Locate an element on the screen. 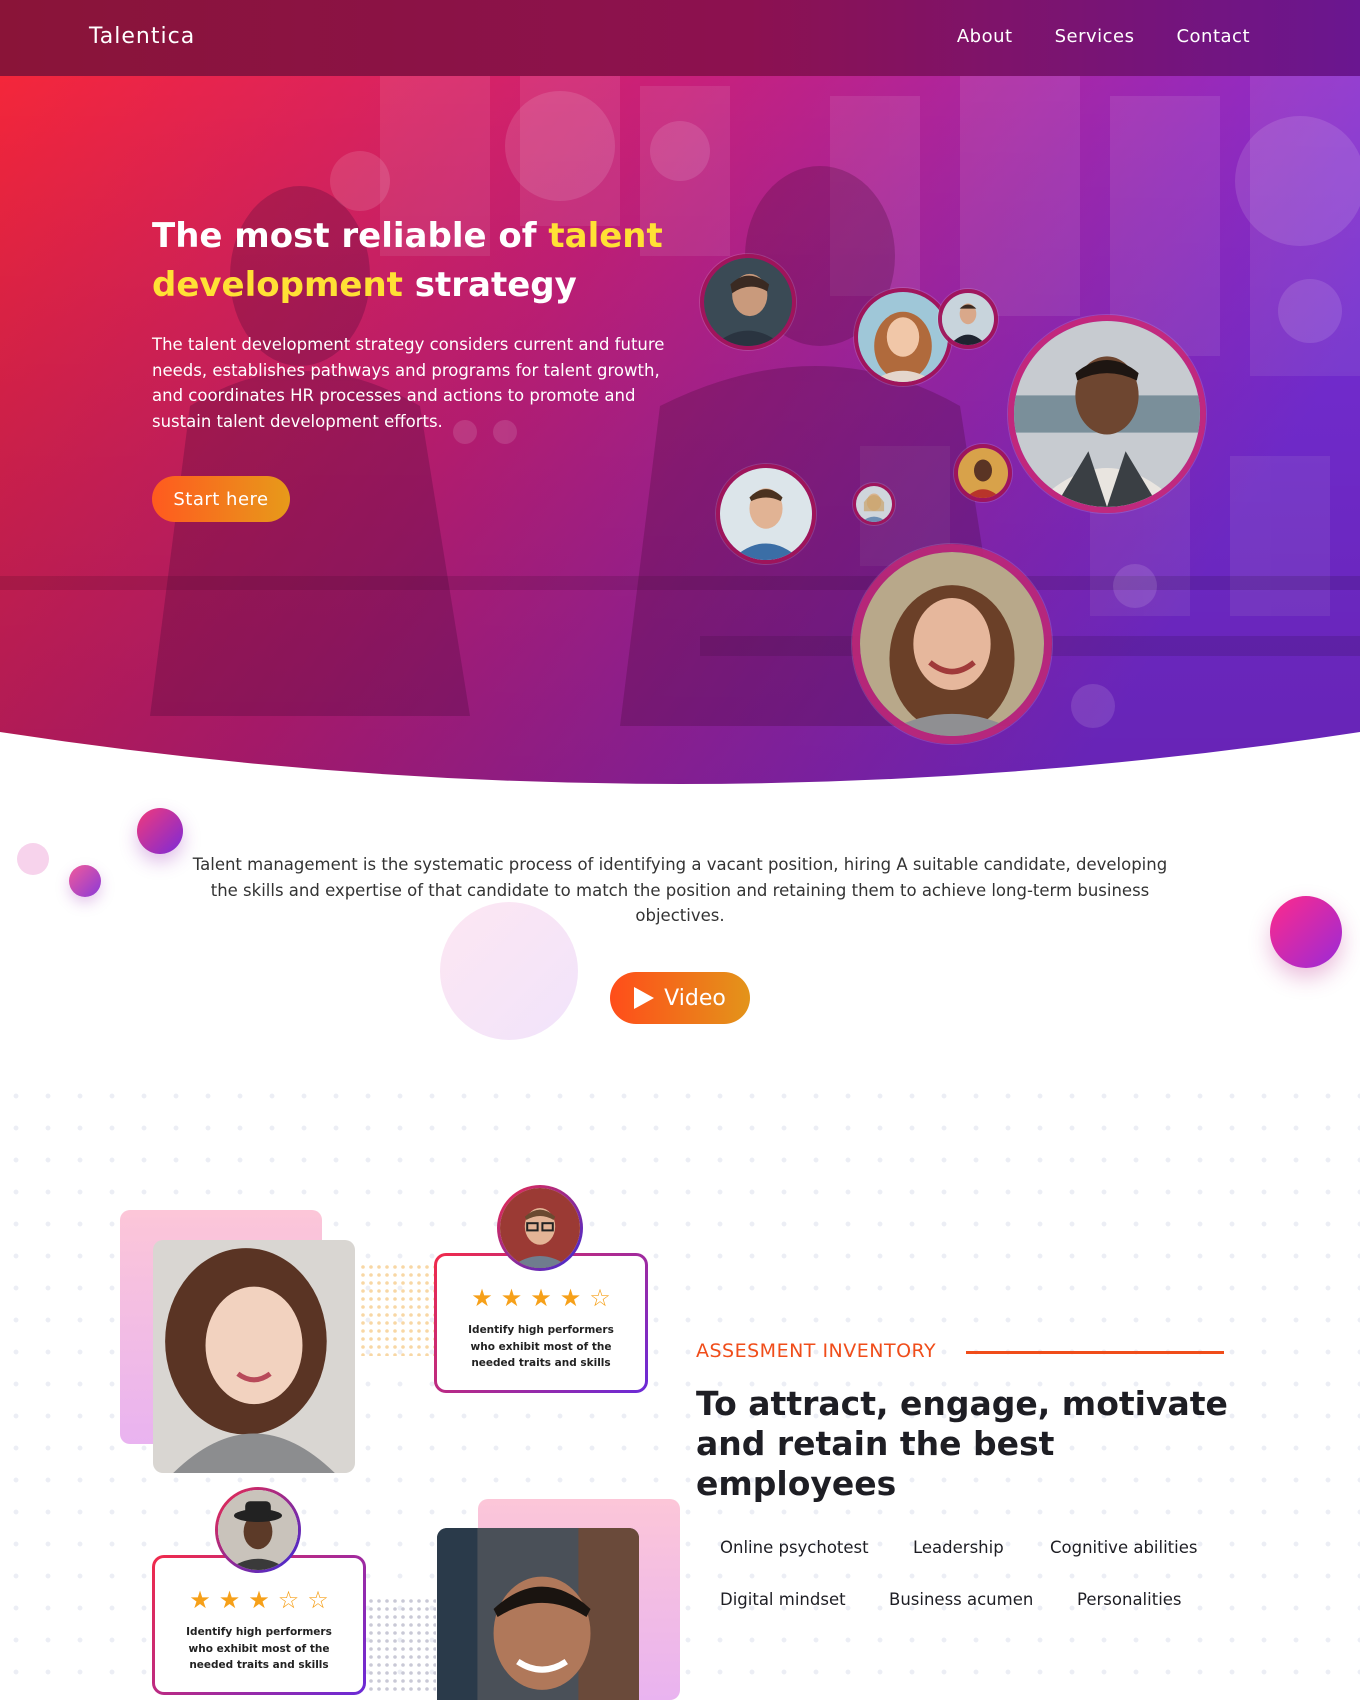 The height and width of the screenshot is (1700, 1360). nav-link-services: Services is located at coordinates (1095, 36).